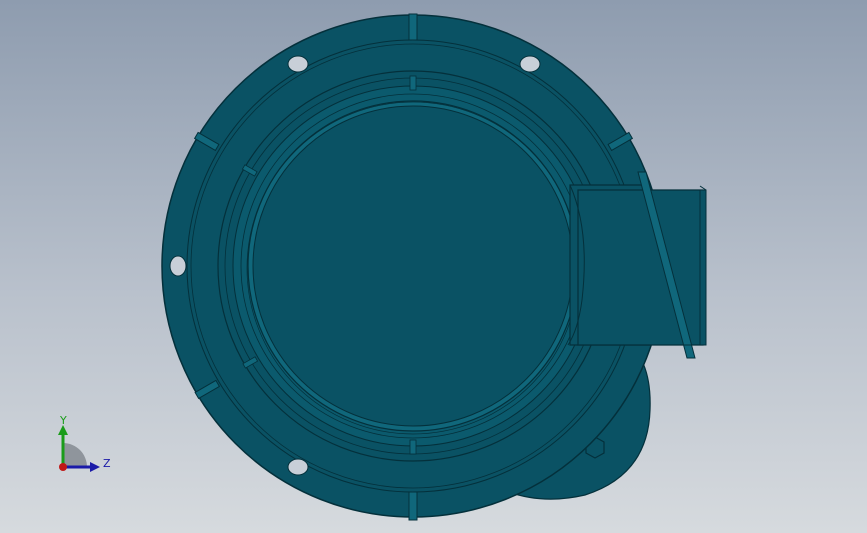  I want to click on side-outlet, so click(638, 265).